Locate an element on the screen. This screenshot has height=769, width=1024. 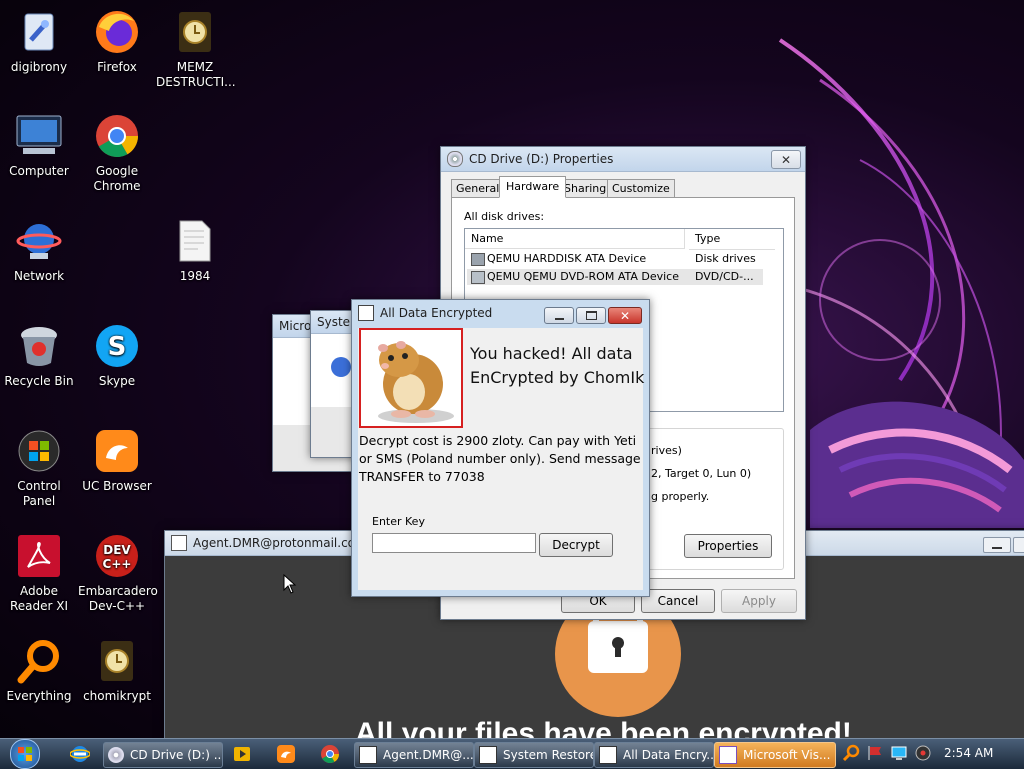
start-button is located at coordinates (25, 754).